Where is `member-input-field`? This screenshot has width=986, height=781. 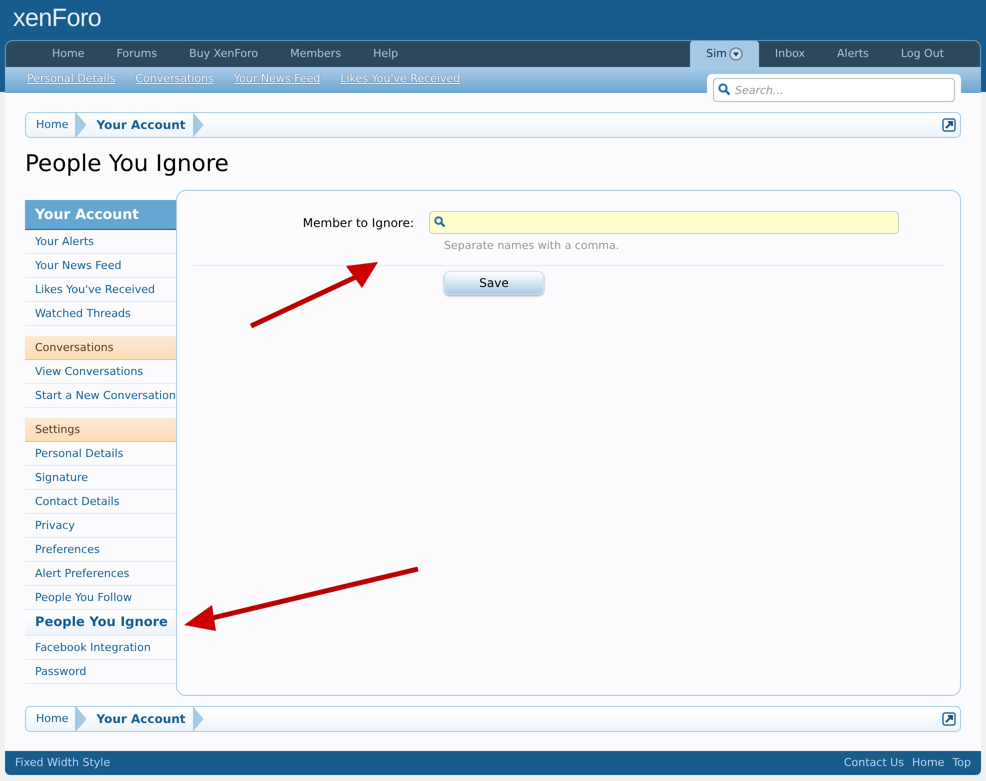
member-input-field is located at coordinates (664, 222).